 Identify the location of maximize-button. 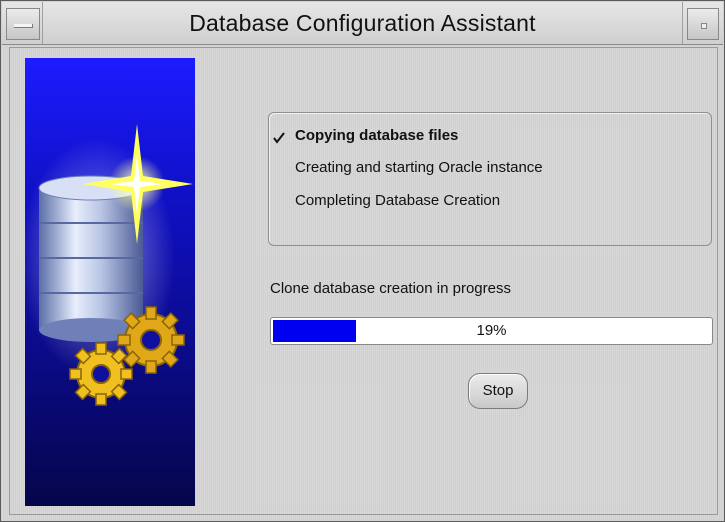
(703, 24).